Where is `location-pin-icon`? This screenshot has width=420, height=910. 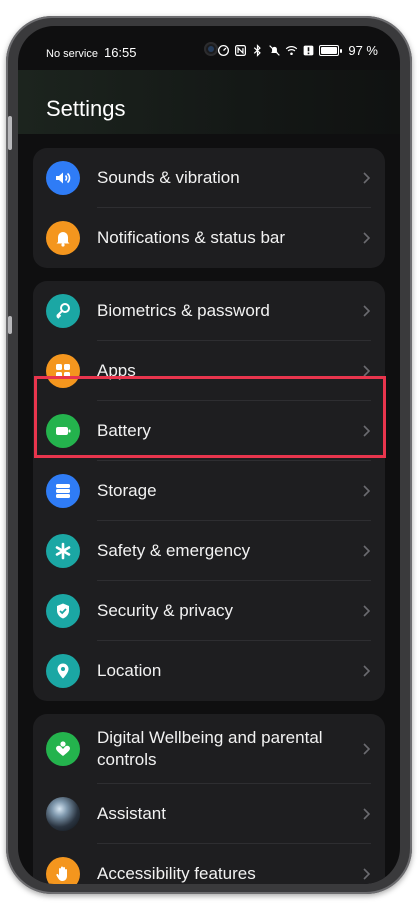 location-pin-icon is located at coordinates (63, 671).